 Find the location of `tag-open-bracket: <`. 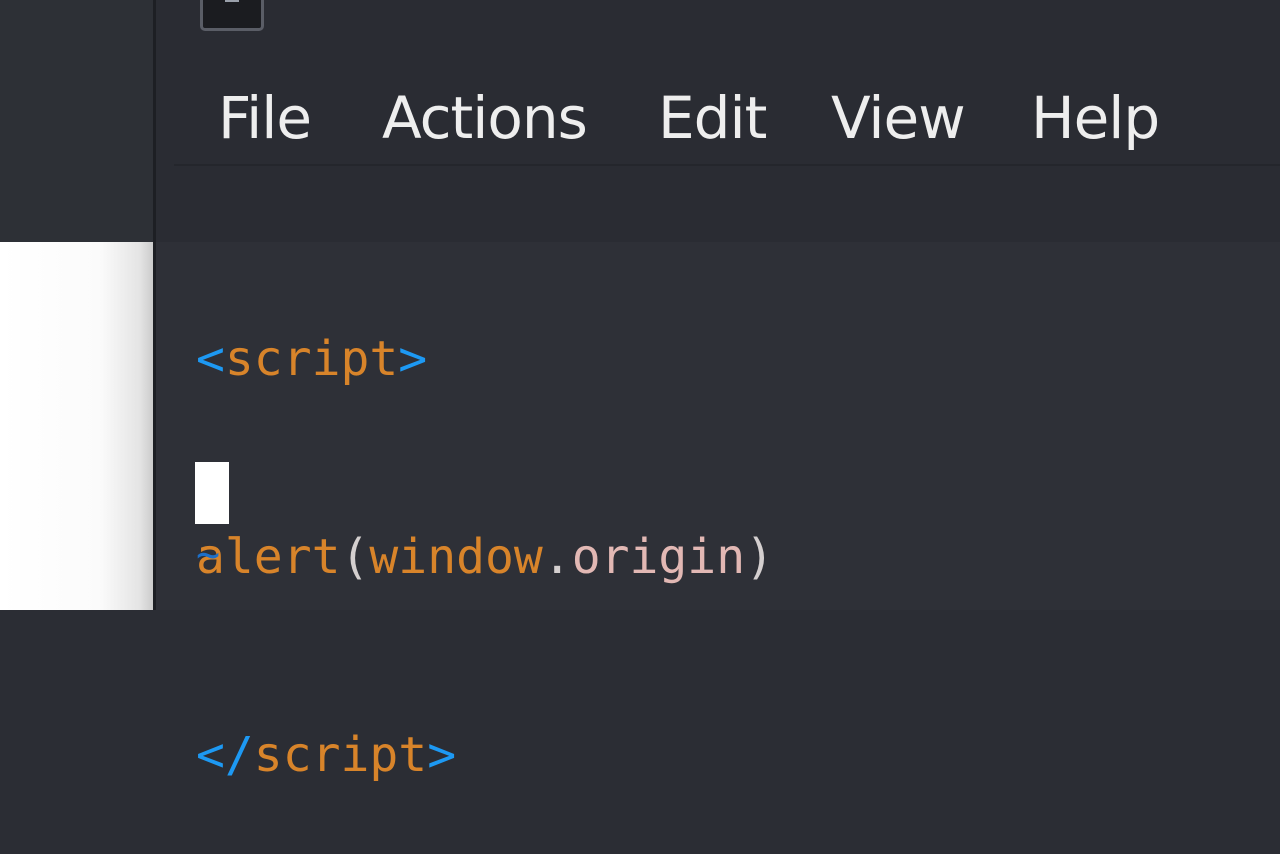

tag-open-bracket: < is located at coordinates (210, 359).